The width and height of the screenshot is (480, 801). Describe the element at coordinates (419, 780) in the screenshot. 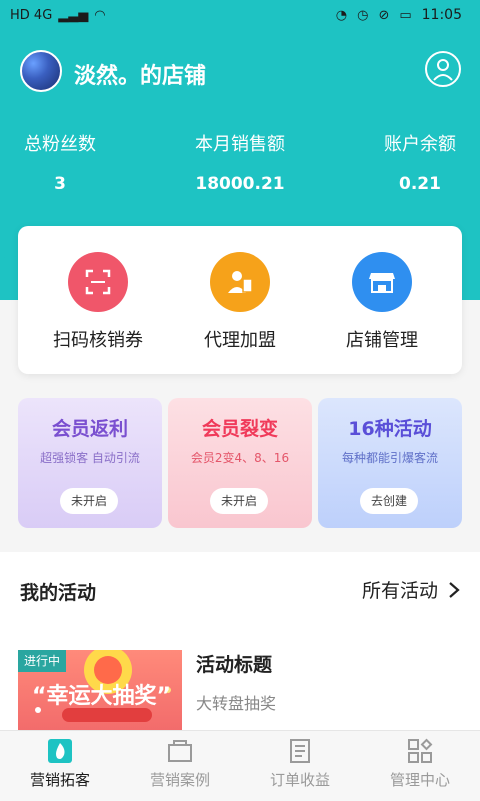

I see `tab-label: 管理中心` at that location.